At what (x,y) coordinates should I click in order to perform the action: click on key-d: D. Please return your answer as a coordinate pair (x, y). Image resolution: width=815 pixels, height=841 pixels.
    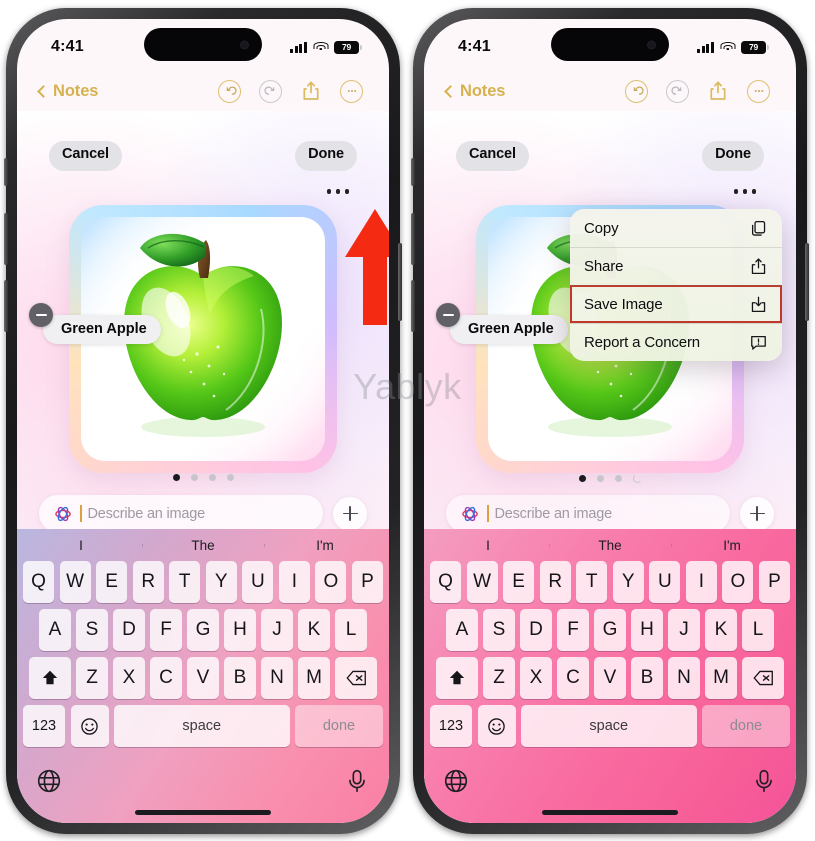
    Looking at the image, I should click on (129, 630).